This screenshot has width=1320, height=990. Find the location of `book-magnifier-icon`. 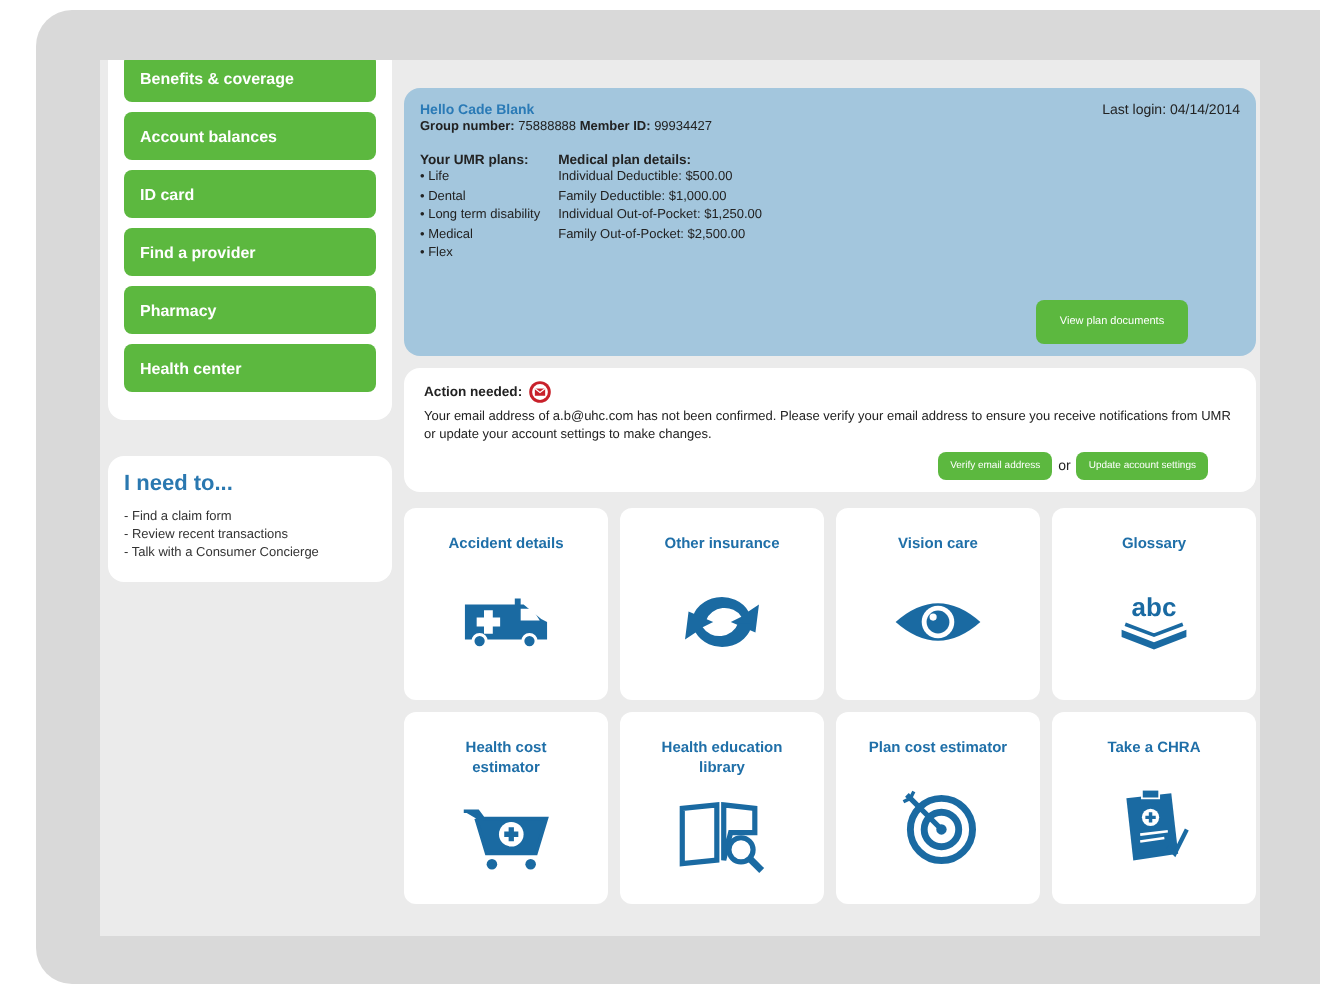

book-magnifier-icon is located at coordinates (722, 835).